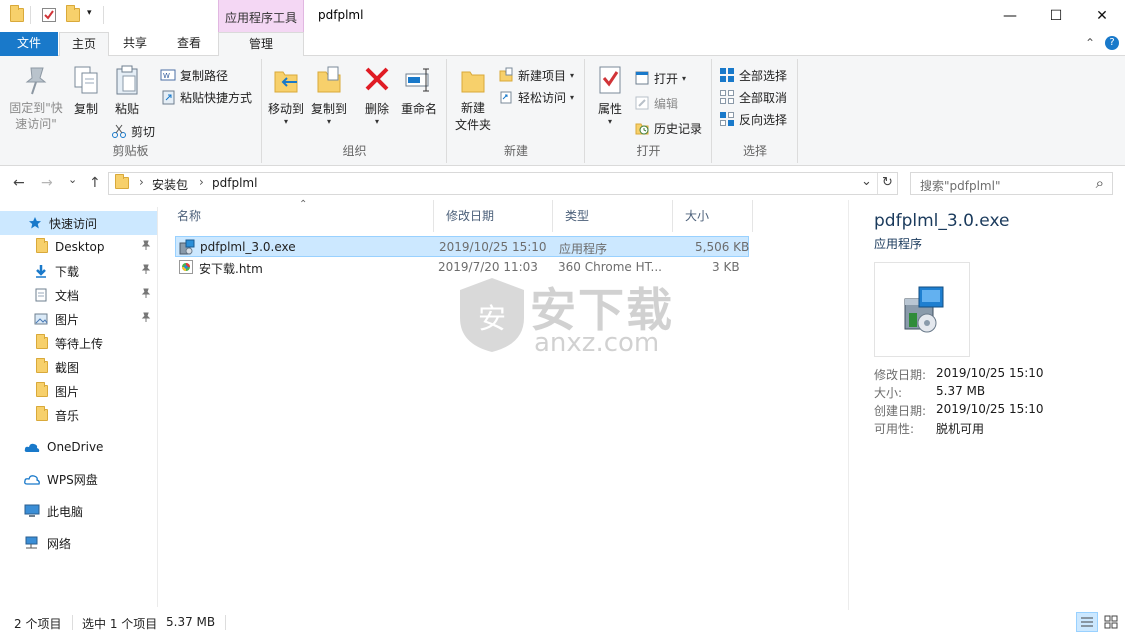 This screenshot has width=1125, height=635. What do you see at coordinates (753, 75) in the screenshot?
I see `select-all-button: 全部选择` at bounding box center [753, 75].